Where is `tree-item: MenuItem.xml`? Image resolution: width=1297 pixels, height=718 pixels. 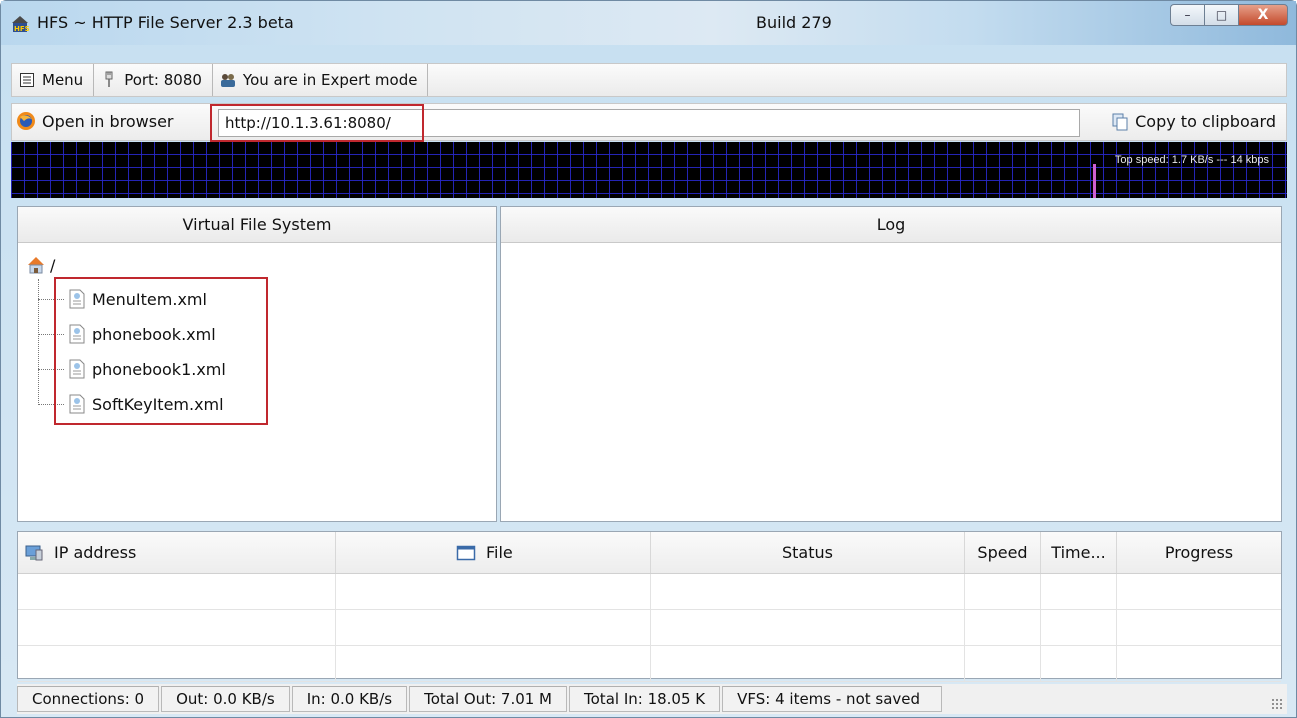 tree-item: MenuItem.xml is located at coordinates (122, 299).